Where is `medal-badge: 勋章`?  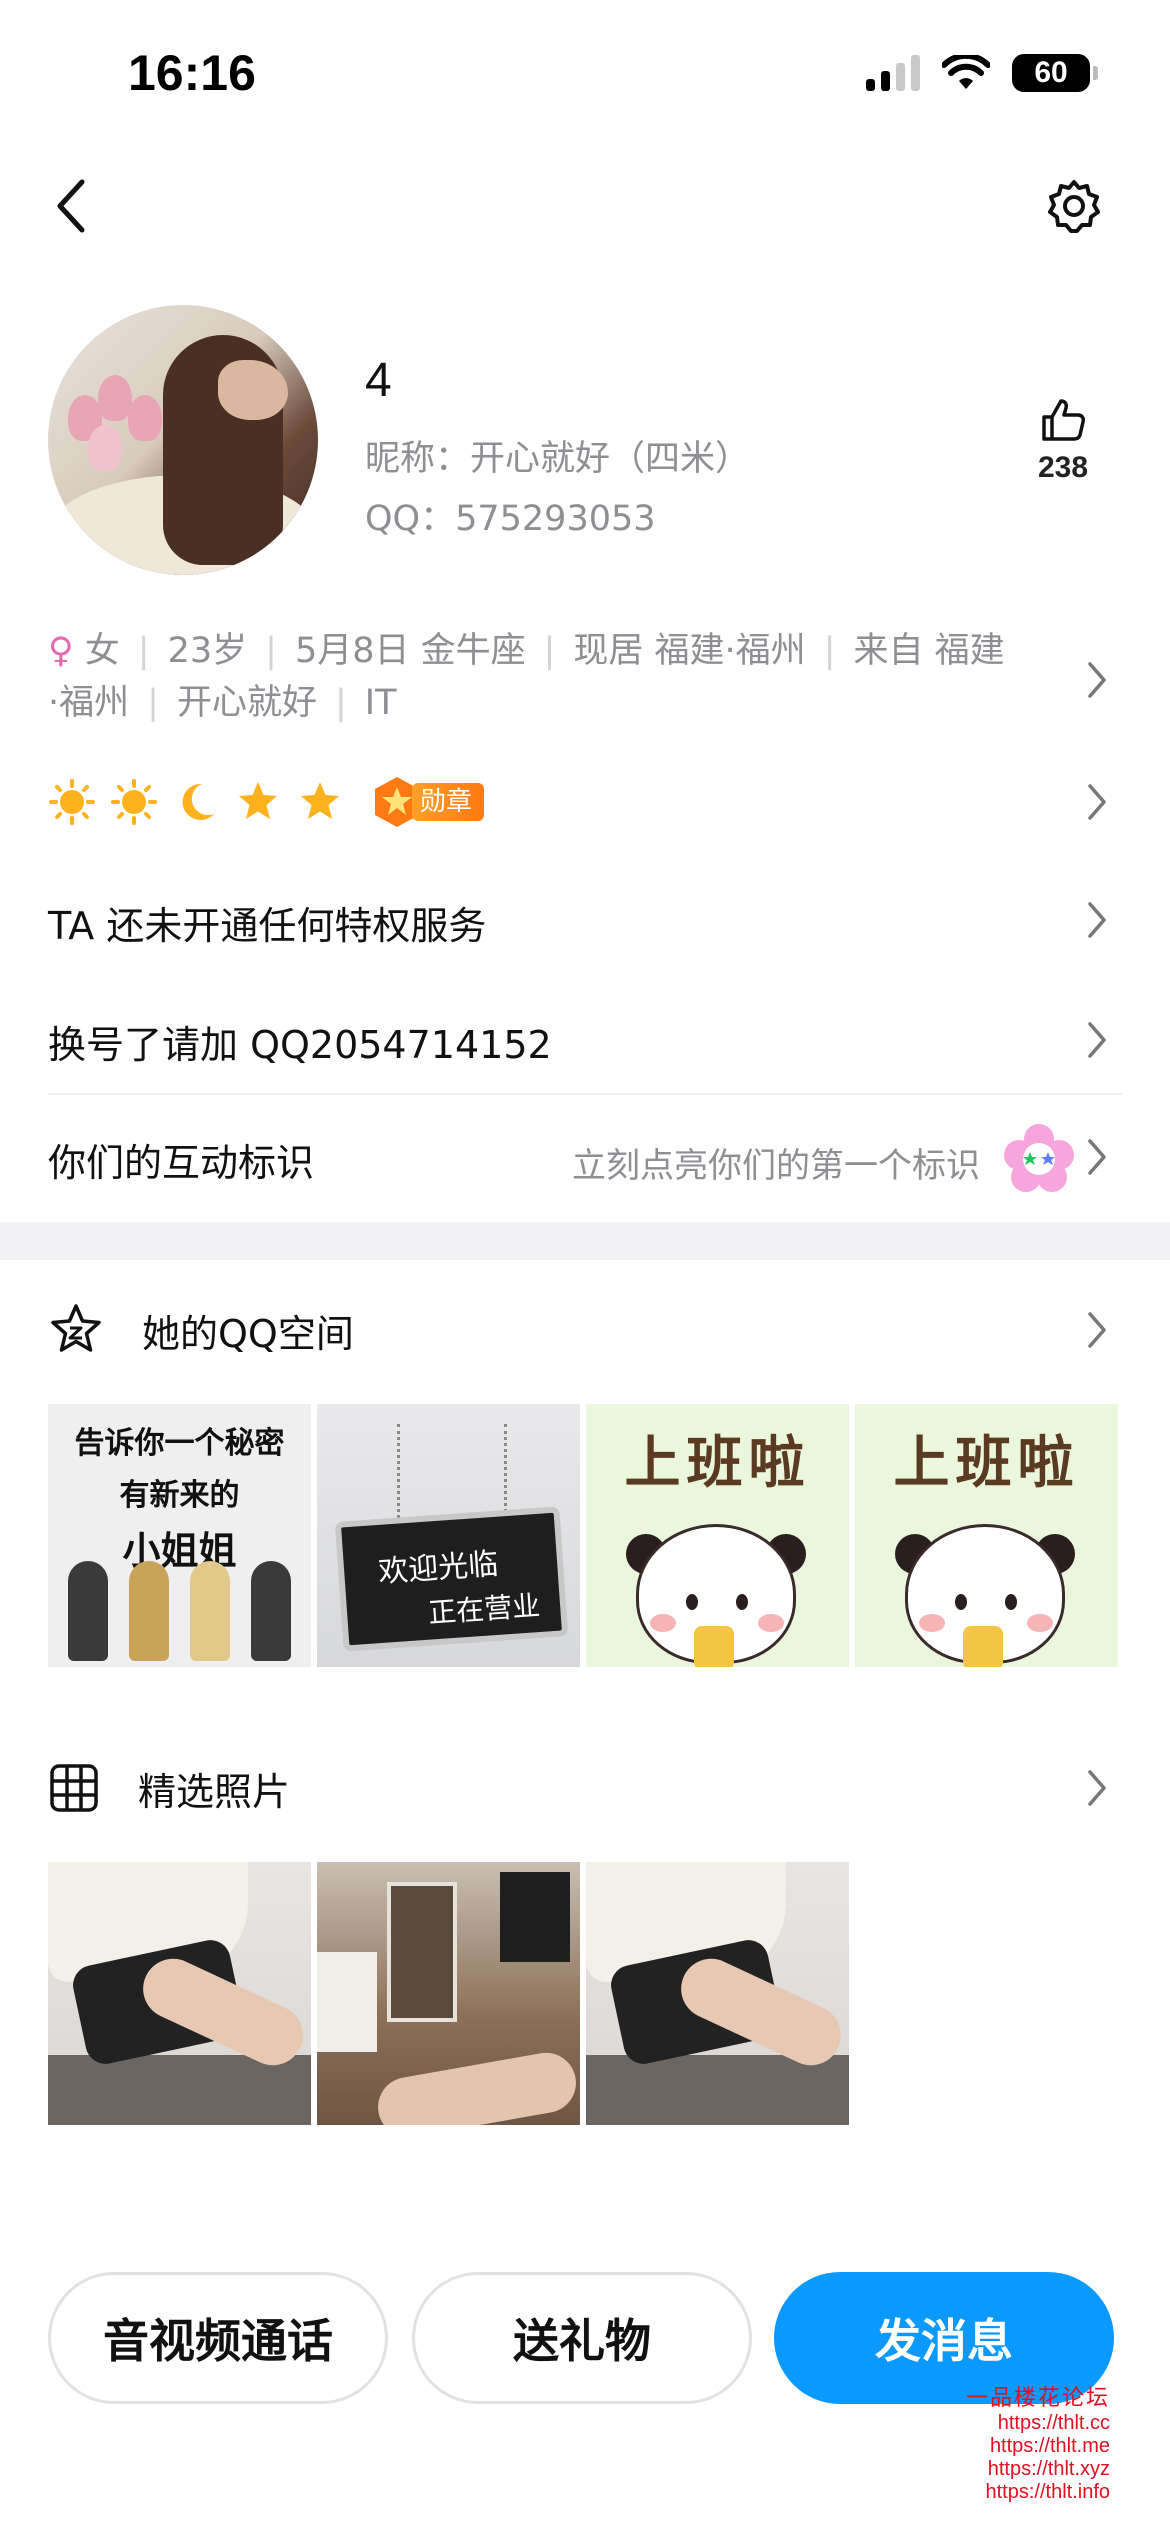 medal-badge: 勋章 is located at coordinates (428, 802).